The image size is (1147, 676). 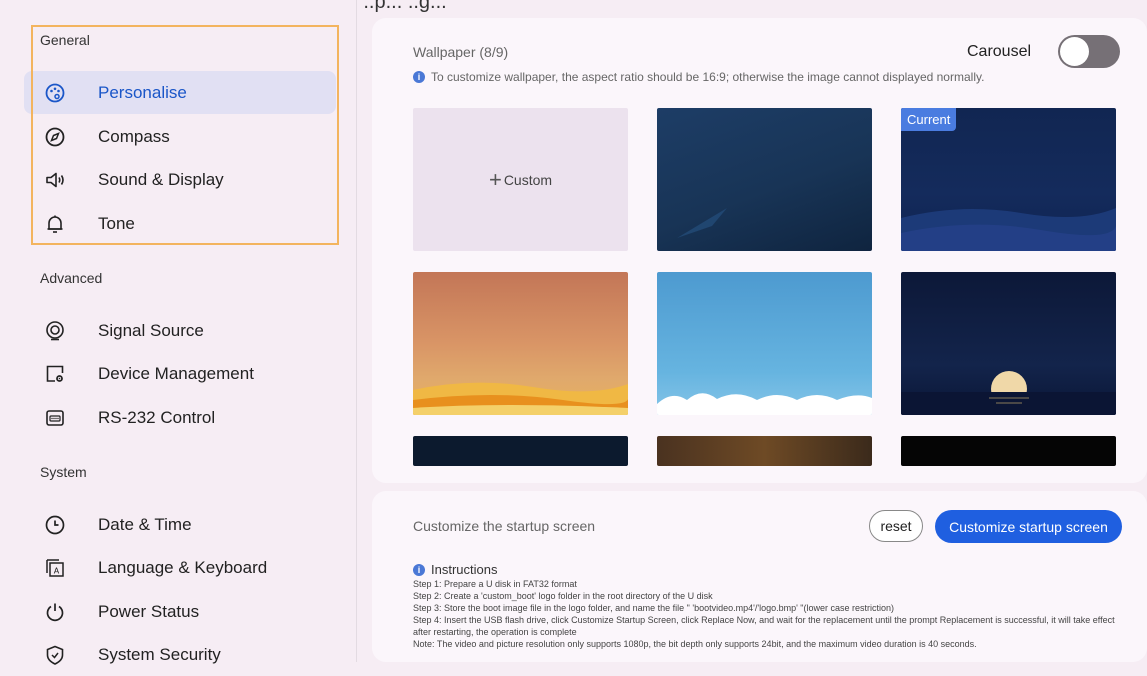 What do you see at coordinates (55, 418) in the screenshot?
I see `keyboard-port-icon` at bounding box center [55, 418].